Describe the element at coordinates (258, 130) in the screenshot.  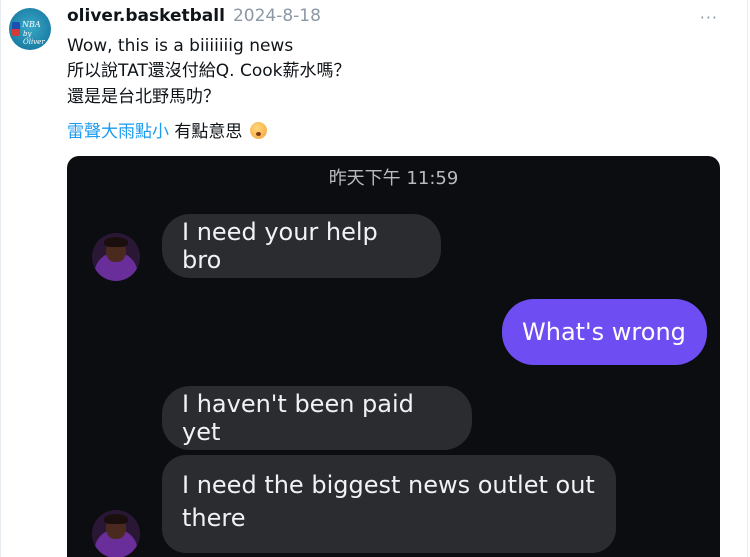
I see `surprised-face-icon` at that location.